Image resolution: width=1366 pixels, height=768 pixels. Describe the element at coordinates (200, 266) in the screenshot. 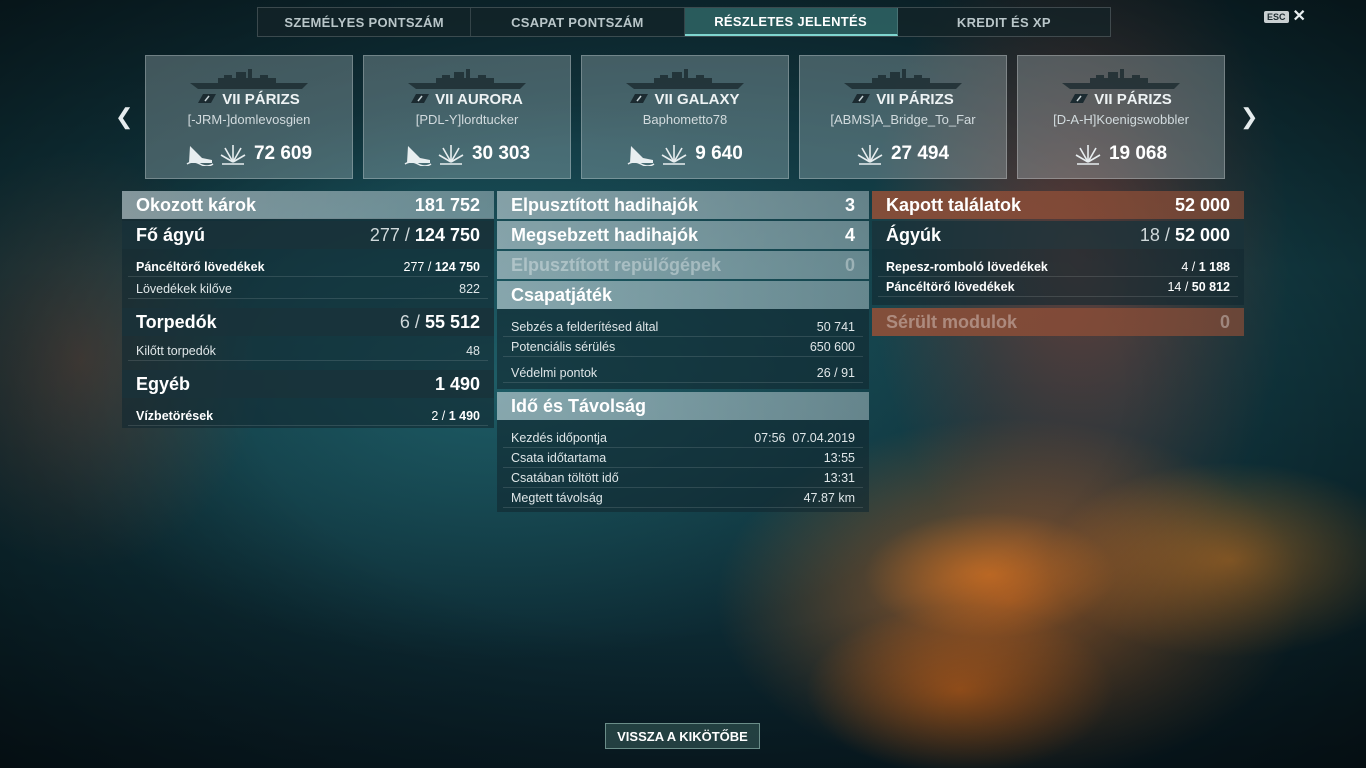

I see `ap-shells-label: Páncéltörő lövedékek` at that location.